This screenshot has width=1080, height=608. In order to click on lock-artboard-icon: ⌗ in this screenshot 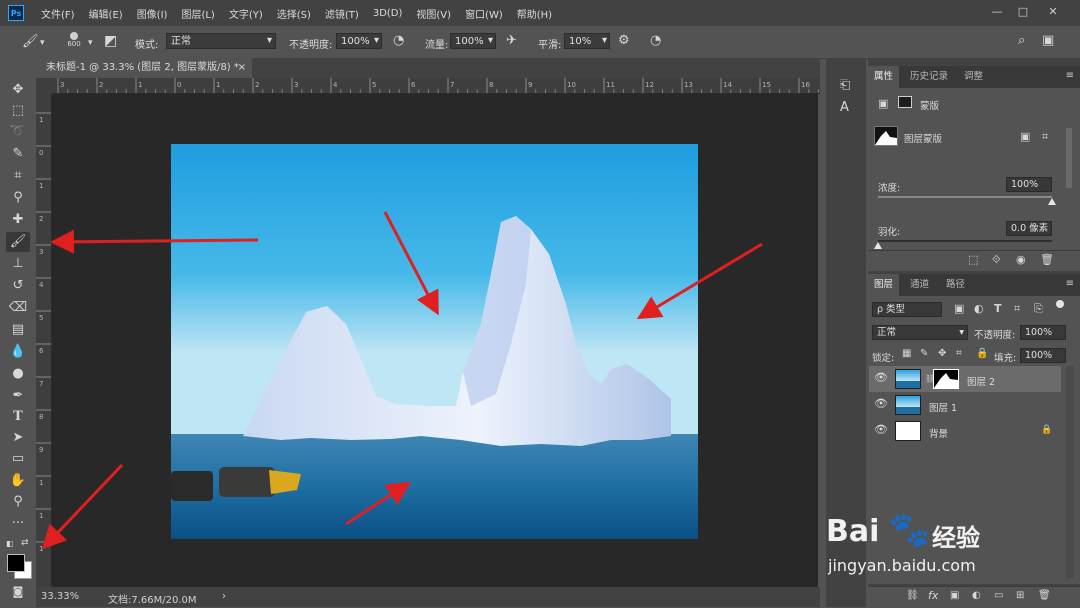, I will do `click(959, 353)`.